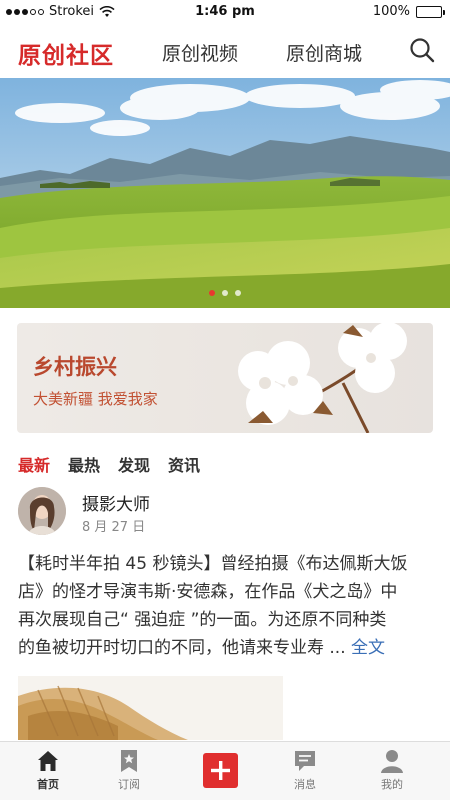 Image resolution: width=450 pixels, height=800 pixels. What do you see at coordinates (66, 53) in the screenshot?
I see `brand-tab: 原创社区` at bounding box center [66, 53].